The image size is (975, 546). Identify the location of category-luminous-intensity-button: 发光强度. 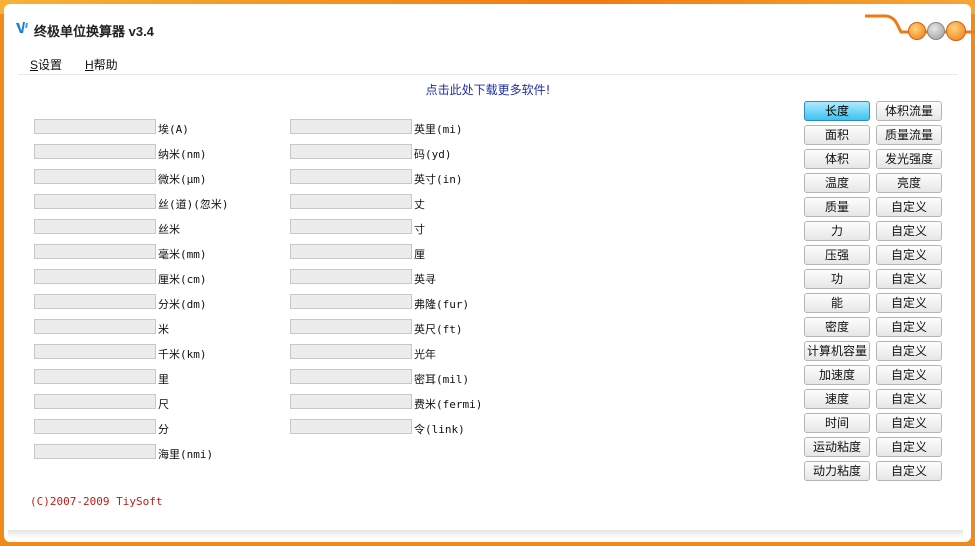
(909, 159).